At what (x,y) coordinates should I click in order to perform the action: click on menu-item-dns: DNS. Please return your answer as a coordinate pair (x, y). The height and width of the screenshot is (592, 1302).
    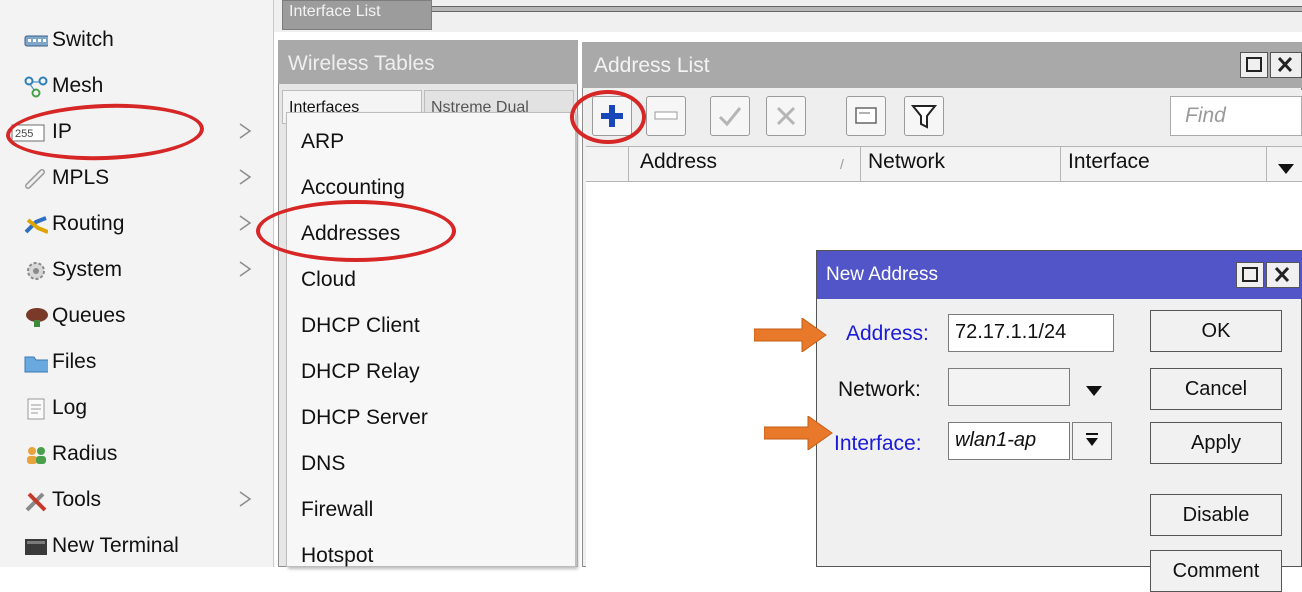
    Looking at the image, I should click on (431, 464).